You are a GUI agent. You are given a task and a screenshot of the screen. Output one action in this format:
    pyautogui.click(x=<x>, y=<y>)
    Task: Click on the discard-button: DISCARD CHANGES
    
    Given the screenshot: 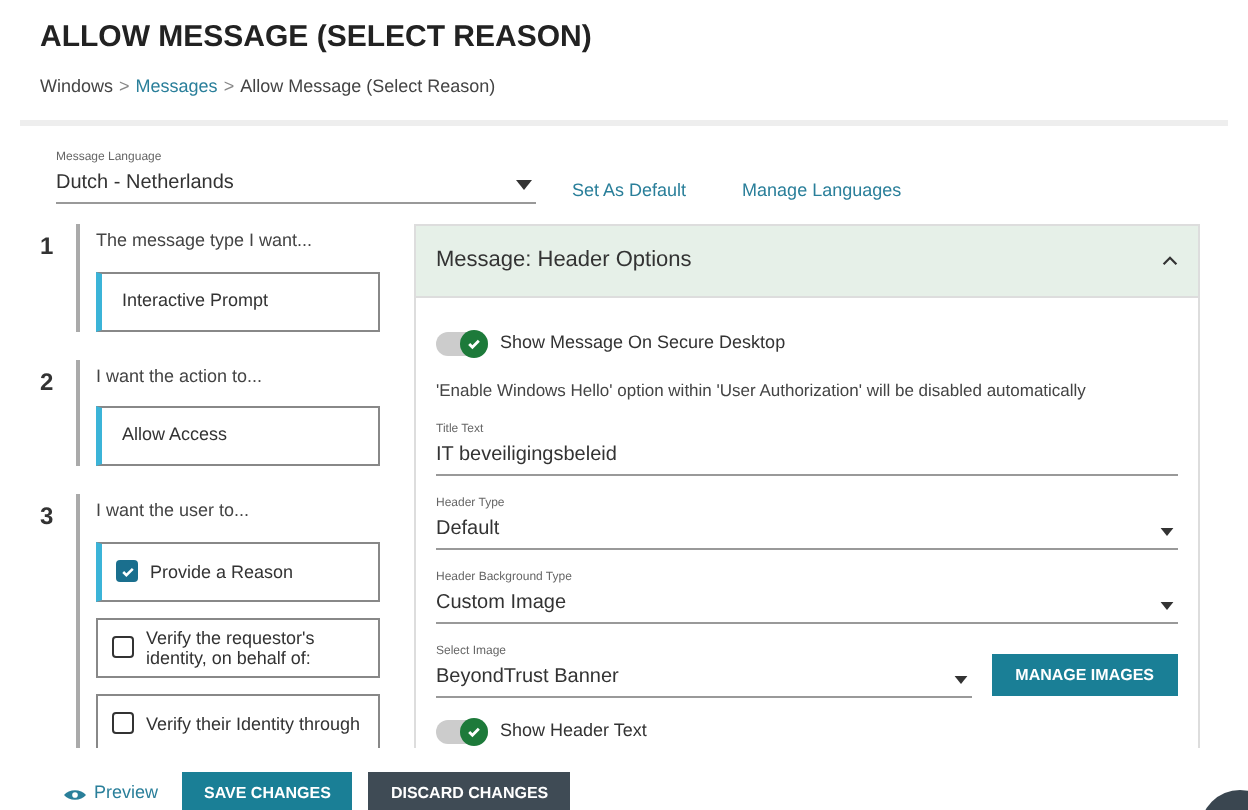 What is the action you would take?
    pyautogui.click(x=469, y=791)
    